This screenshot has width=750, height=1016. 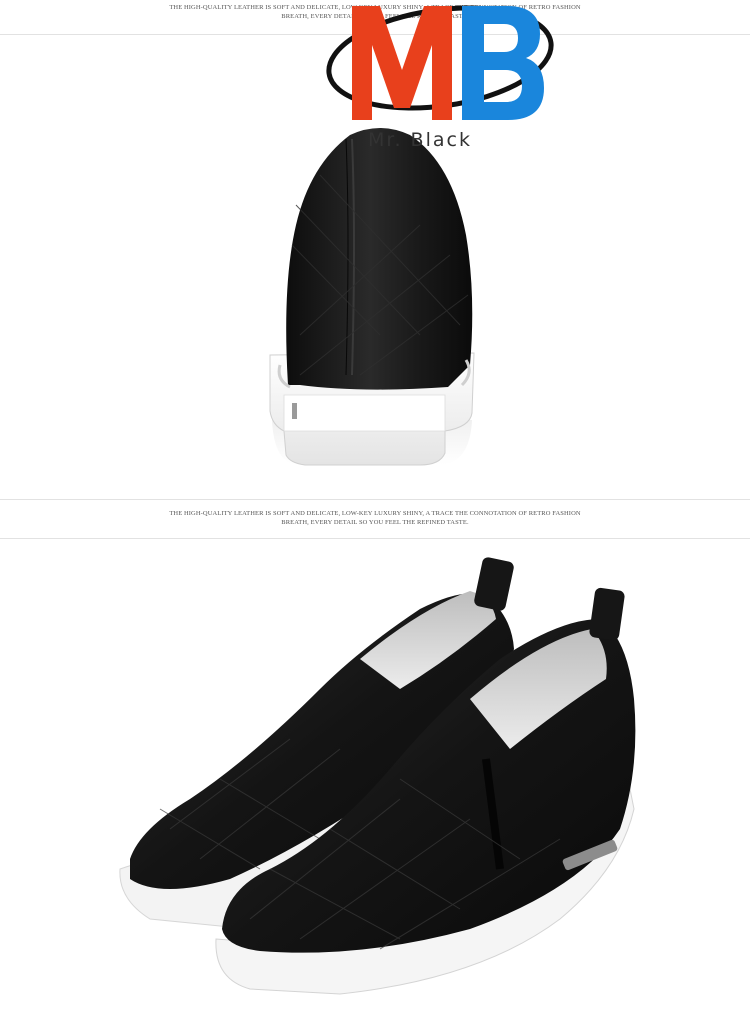 I want to click on right-pull-tab, so click(x=607, y=614).